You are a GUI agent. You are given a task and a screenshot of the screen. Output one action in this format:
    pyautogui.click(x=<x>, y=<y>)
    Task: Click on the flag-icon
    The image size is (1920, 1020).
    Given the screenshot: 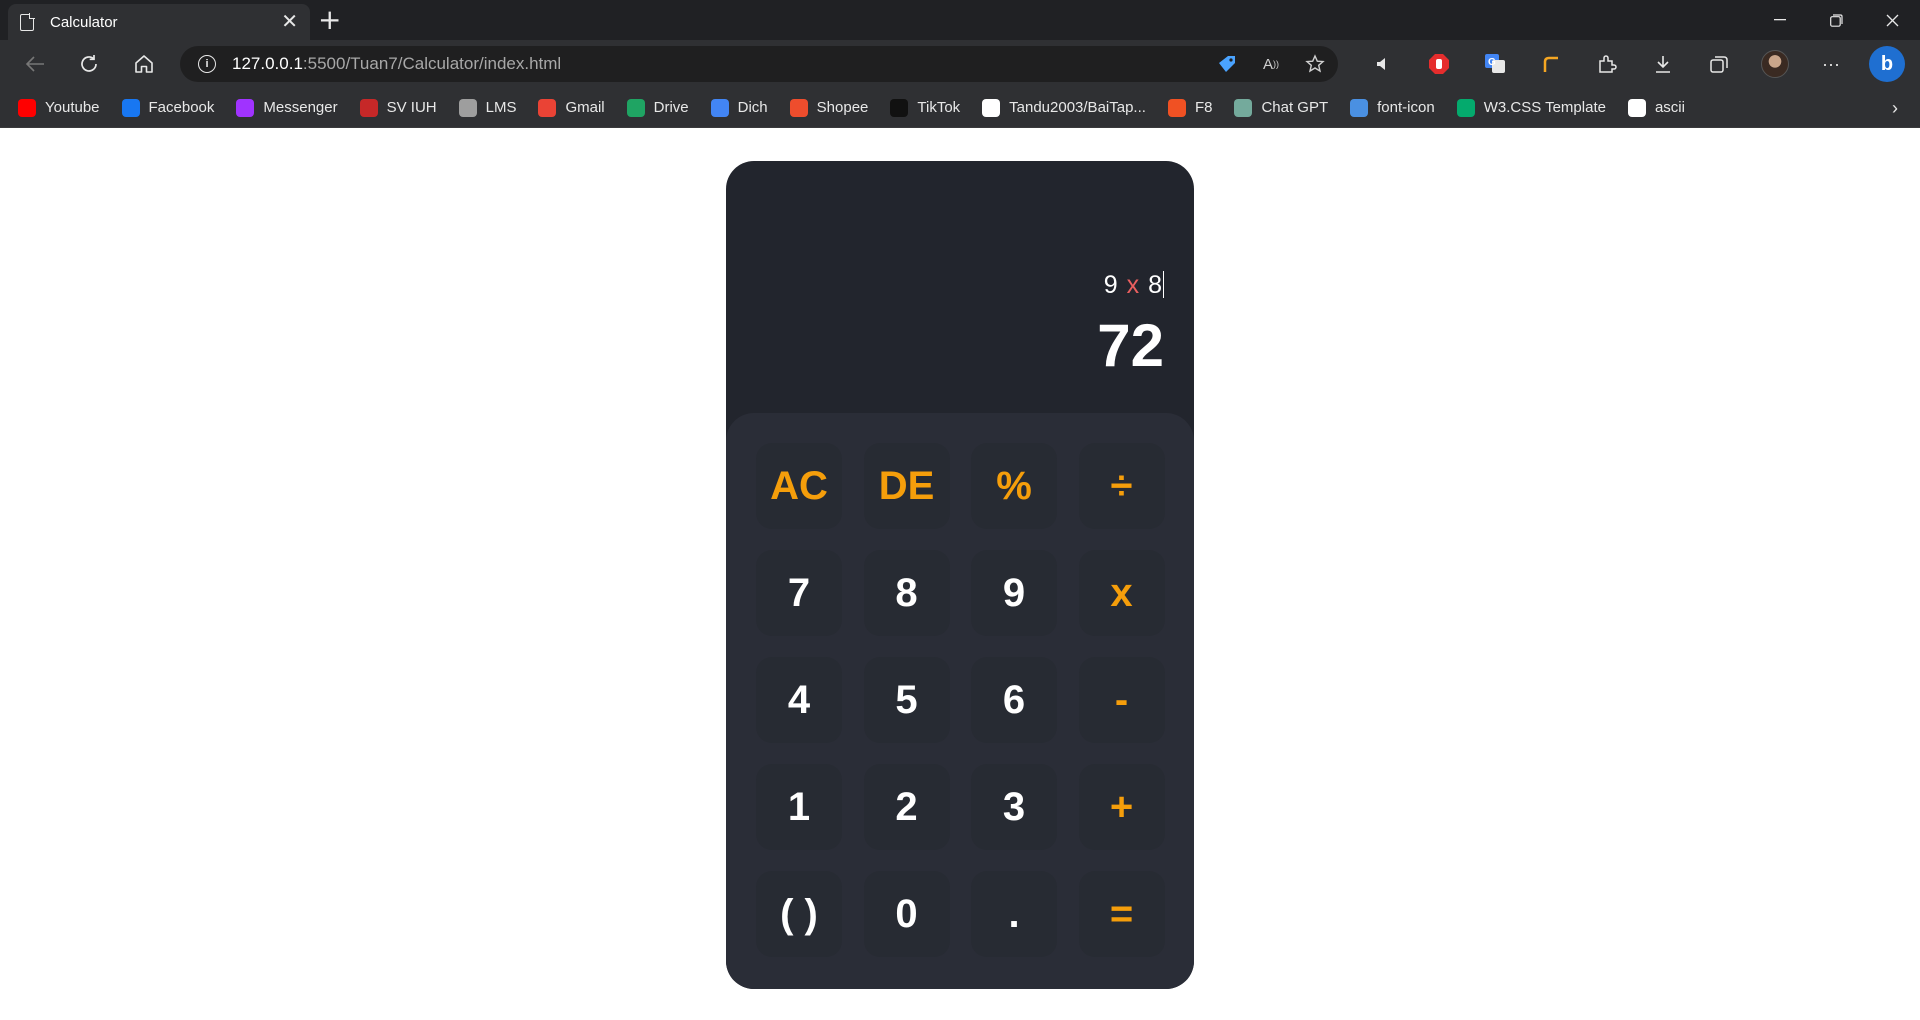 What is the action you would take?
    pyautogui.click(x=1359, y=107)
    